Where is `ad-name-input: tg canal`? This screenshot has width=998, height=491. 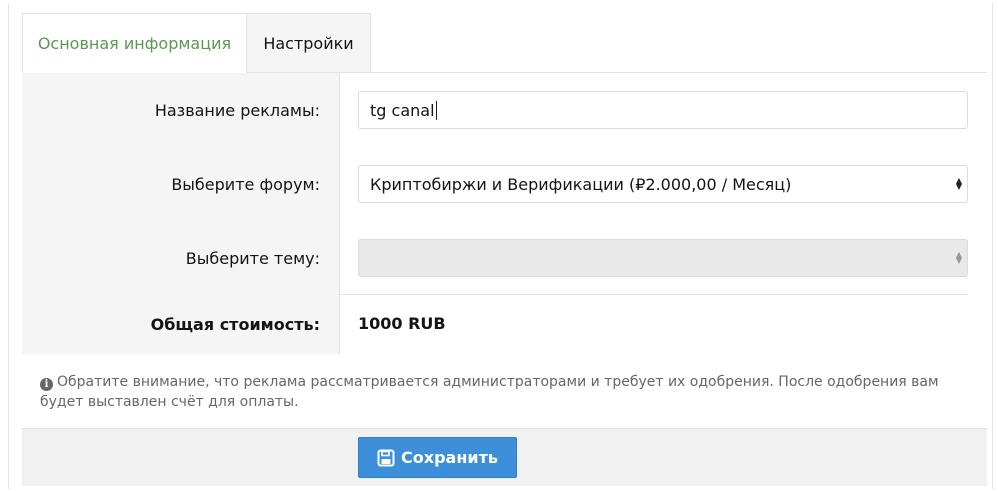 ad-name-input: tg canal is located at coordinates (663, 110).